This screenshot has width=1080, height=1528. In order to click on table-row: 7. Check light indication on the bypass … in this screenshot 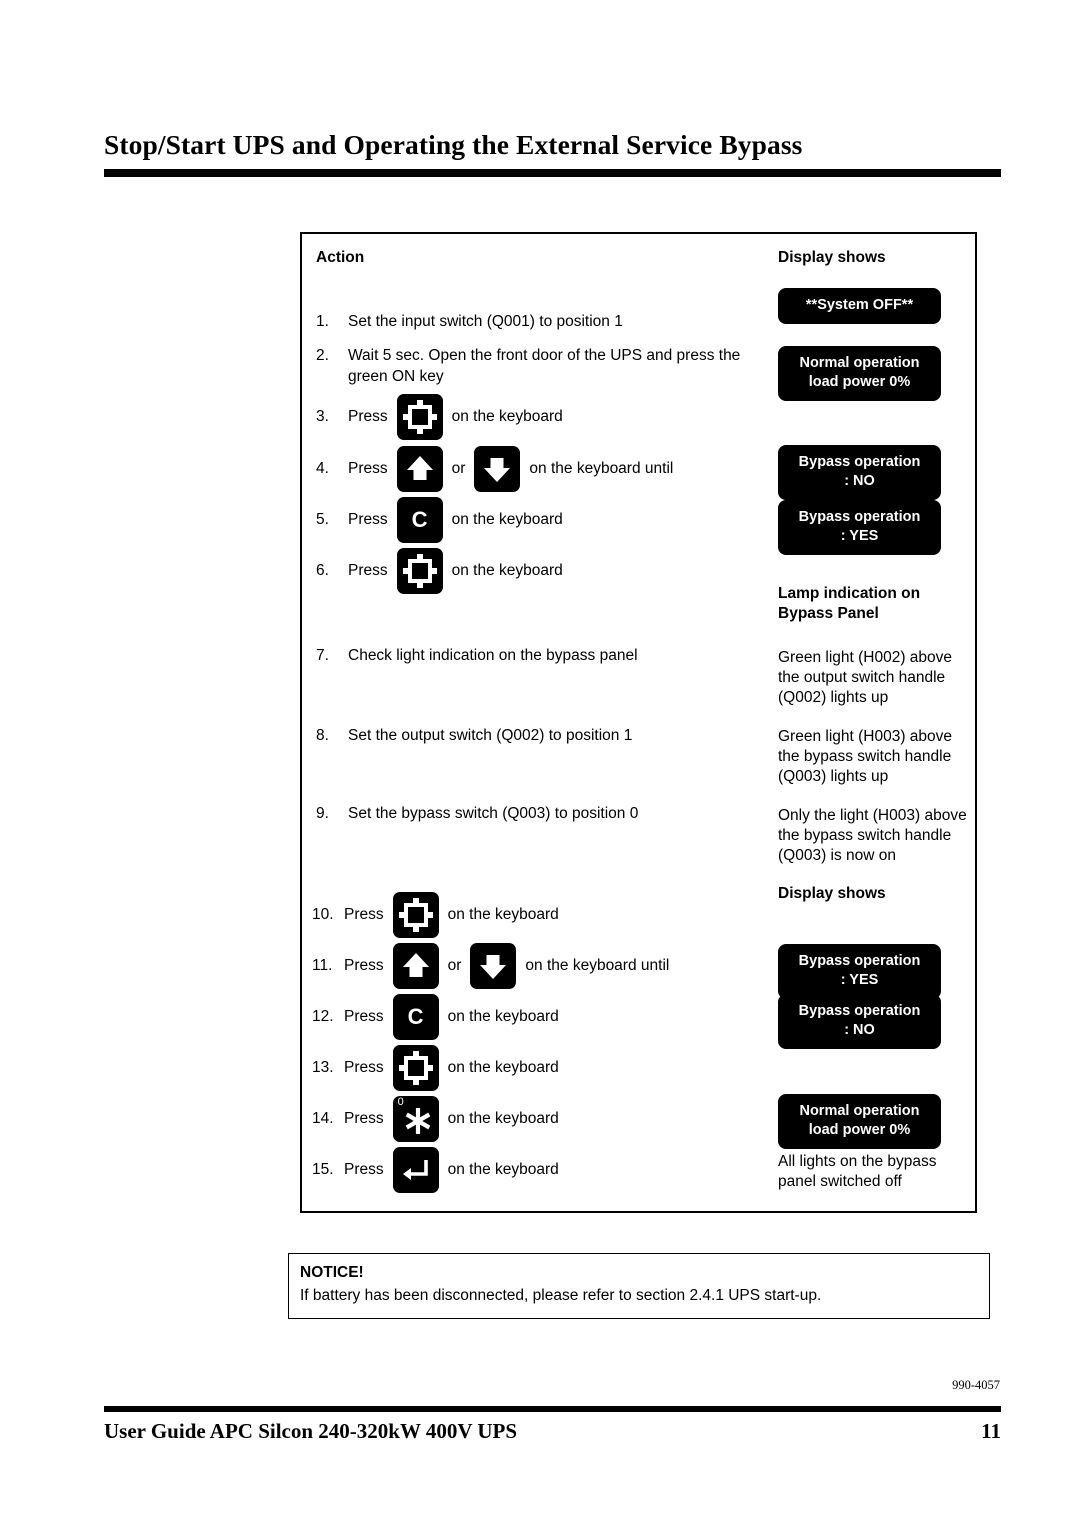, I will do `click(477, 656)`.